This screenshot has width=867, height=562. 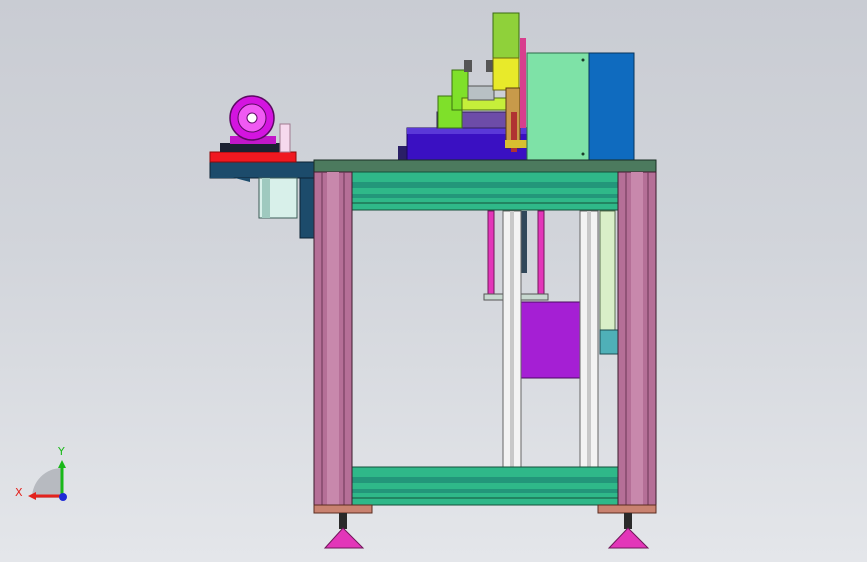 I want to click on side-motor-cylinder-shade, so click(x=266, y=198).